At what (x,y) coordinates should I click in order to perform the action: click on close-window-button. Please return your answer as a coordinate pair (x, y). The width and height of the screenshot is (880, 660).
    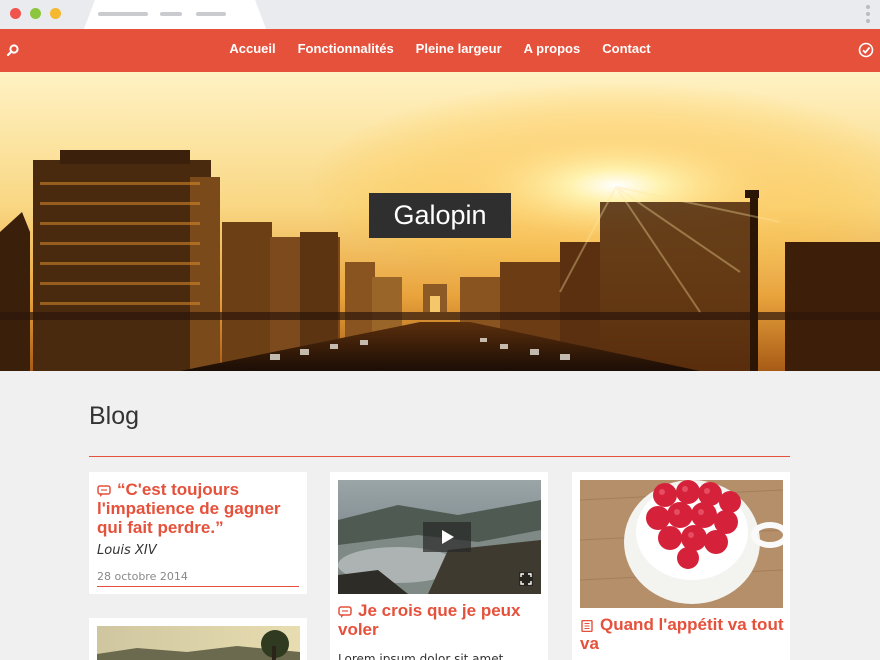
    Looking at the image, I should click on (15, 13).